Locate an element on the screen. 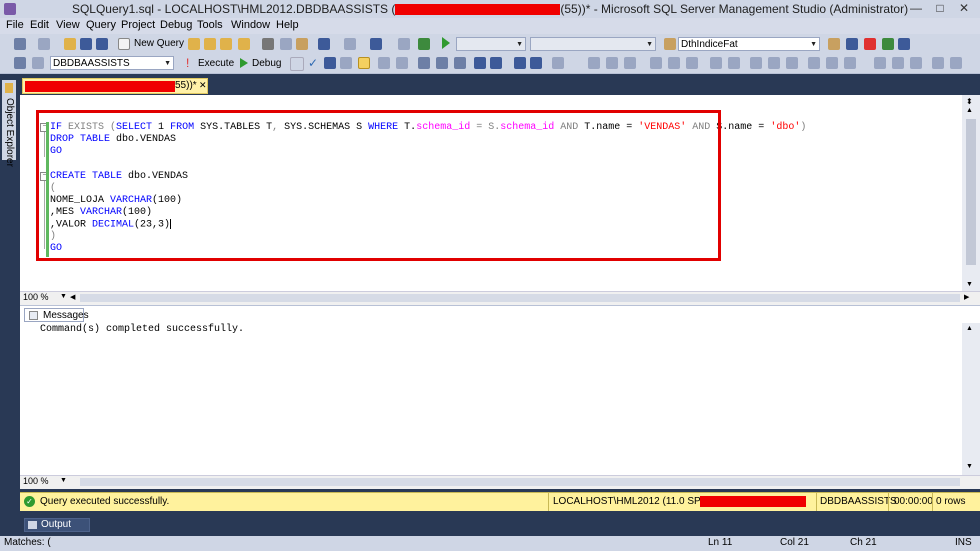  menu-project: Project is located at coordinates (138, 25).